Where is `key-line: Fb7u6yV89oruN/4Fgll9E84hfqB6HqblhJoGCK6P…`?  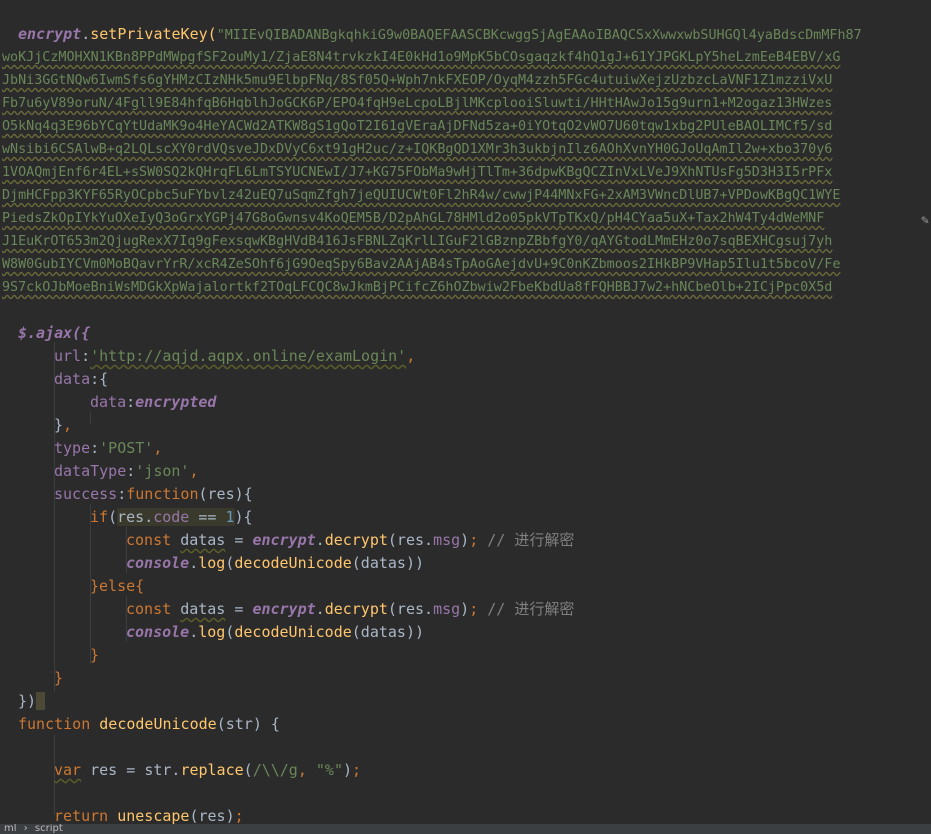
key-line: Fb7u6yV89oruN/4Fgll9E84hfqB6HqblhJoGCK6P… is located at coordinates (417, 103).